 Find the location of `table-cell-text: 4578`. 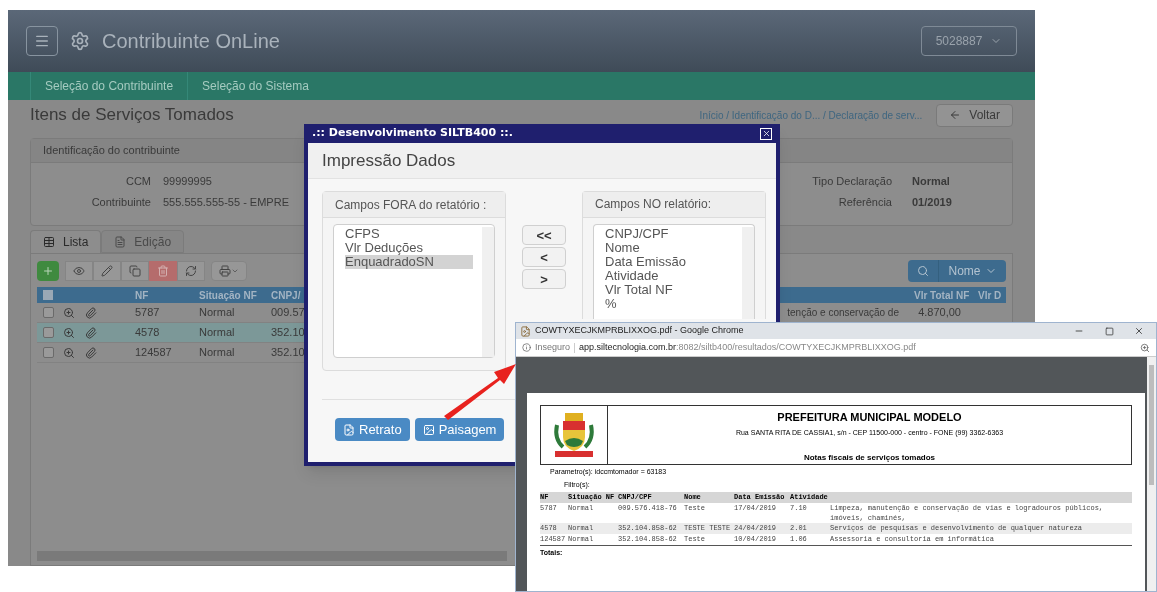

table-cell-text: 4578 is located at coordinates (147, 333).